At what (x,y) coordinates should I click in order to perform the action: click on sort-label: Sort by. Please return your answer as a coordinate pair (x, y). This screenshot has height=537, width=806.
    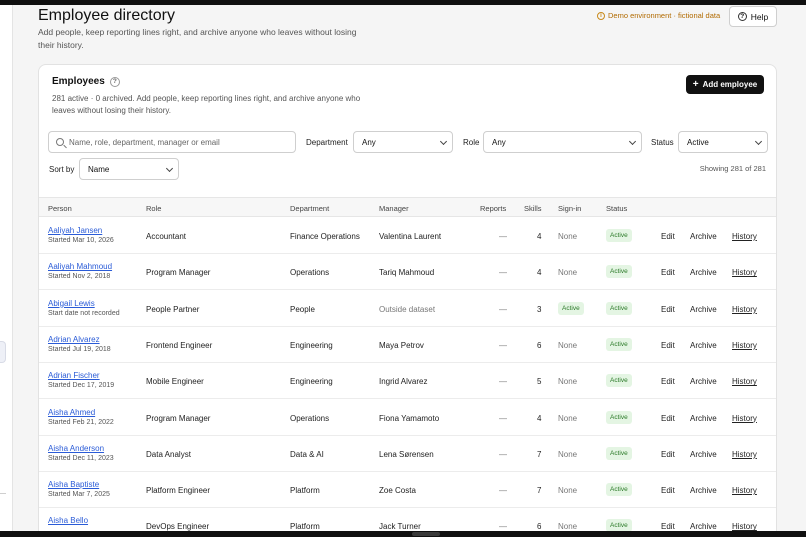
    Looking at the image, I should click on (62, 169).